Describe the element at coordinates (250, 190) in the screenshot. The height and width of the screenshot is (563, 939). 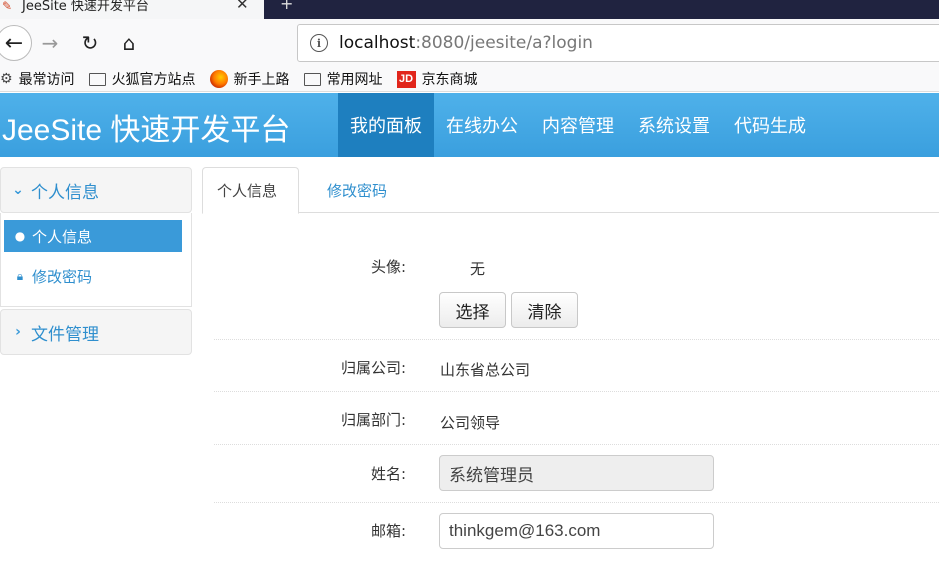
I see `tab-personal-info: 个人信息` at that location.